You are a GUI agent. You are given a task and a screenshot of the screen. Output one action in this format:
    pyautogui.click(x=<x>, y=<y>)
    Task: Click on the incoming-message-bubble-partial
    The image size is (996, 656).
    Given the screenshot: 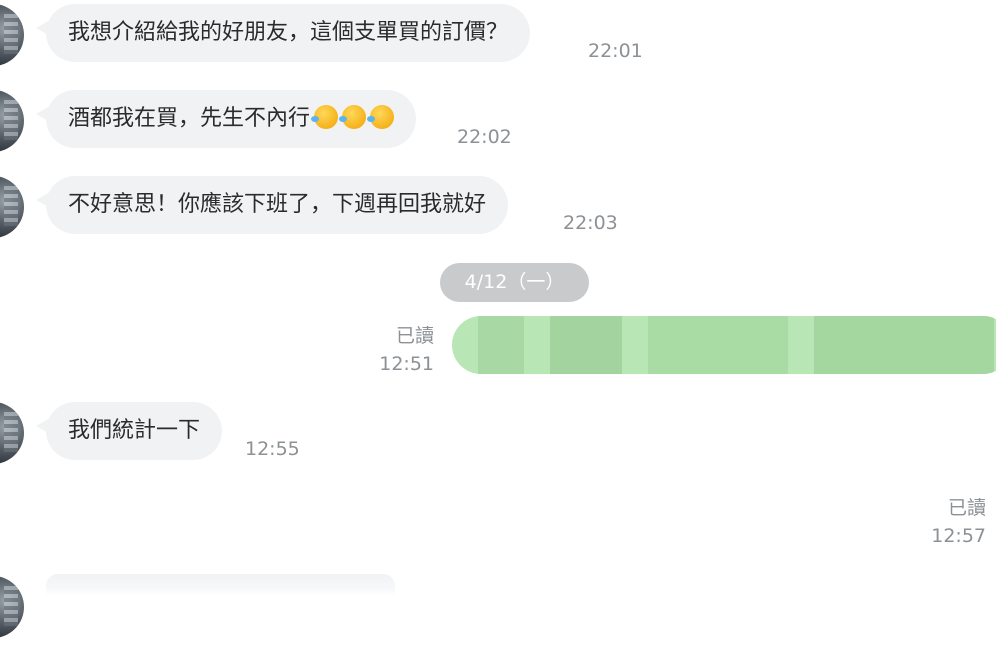 What is the action you would take?
    pyautogui.click(x=220, y=585)
    